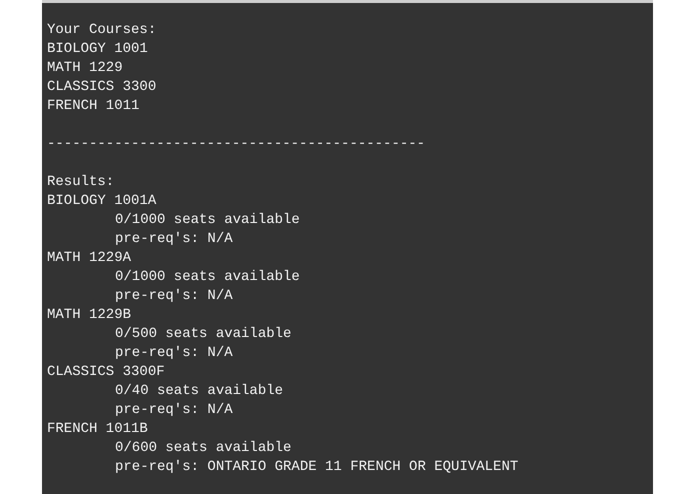  What do you see at coordinates (101, 87) in the screenshot?
I see `course-line: CLASSICS 3300` at bounding box center [101, 87].